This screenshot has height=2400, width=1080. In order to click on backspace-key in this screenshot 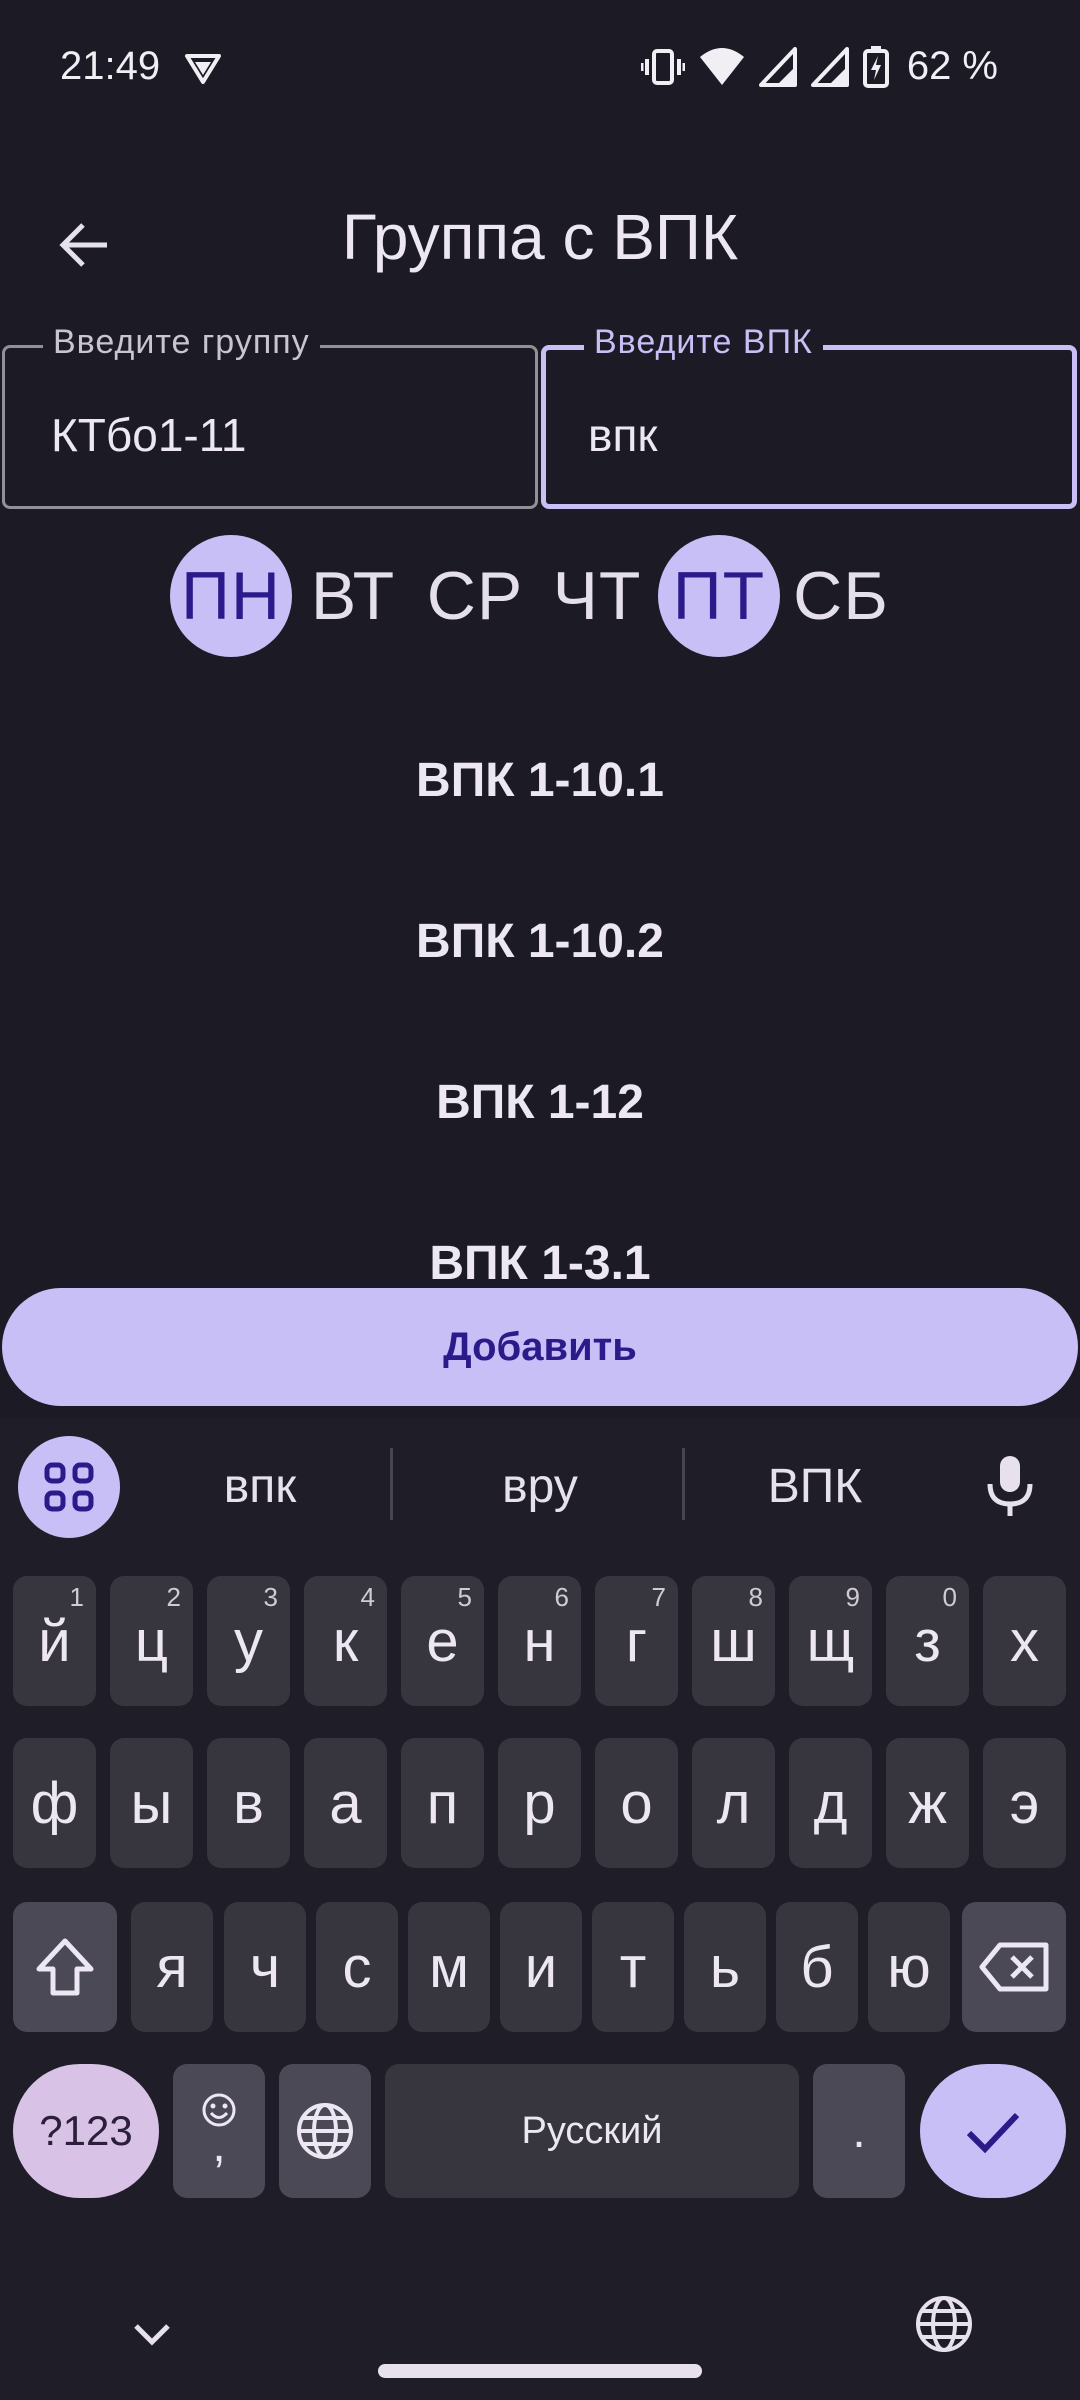, I will do `click(1014, 1967)`.